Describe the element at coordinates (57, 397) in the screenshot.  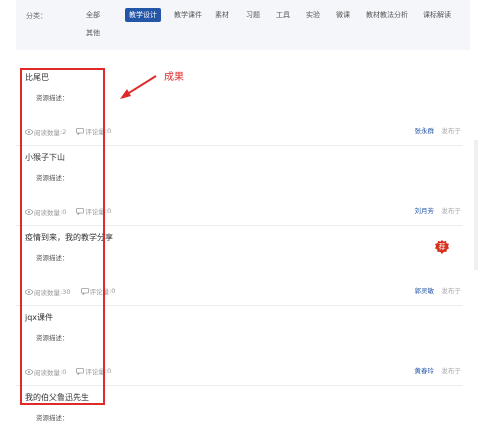
I see `resource-title: 我的伯父鲁迅先生` at that location.